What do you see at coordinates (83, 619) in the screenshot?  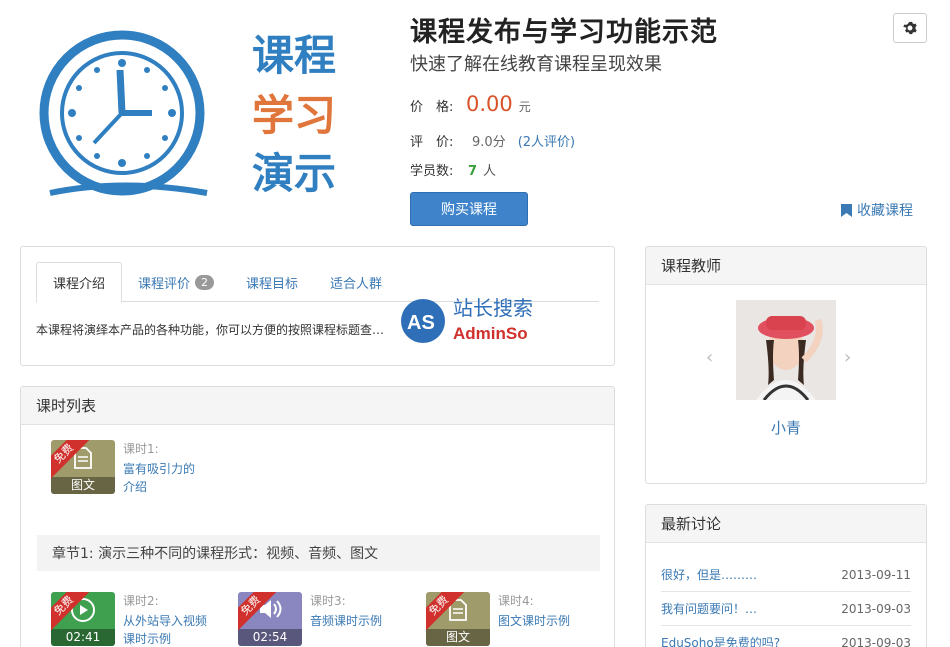 I see `lesson-thumbnail: 02:41 免费` at bounding box center [83, 619].